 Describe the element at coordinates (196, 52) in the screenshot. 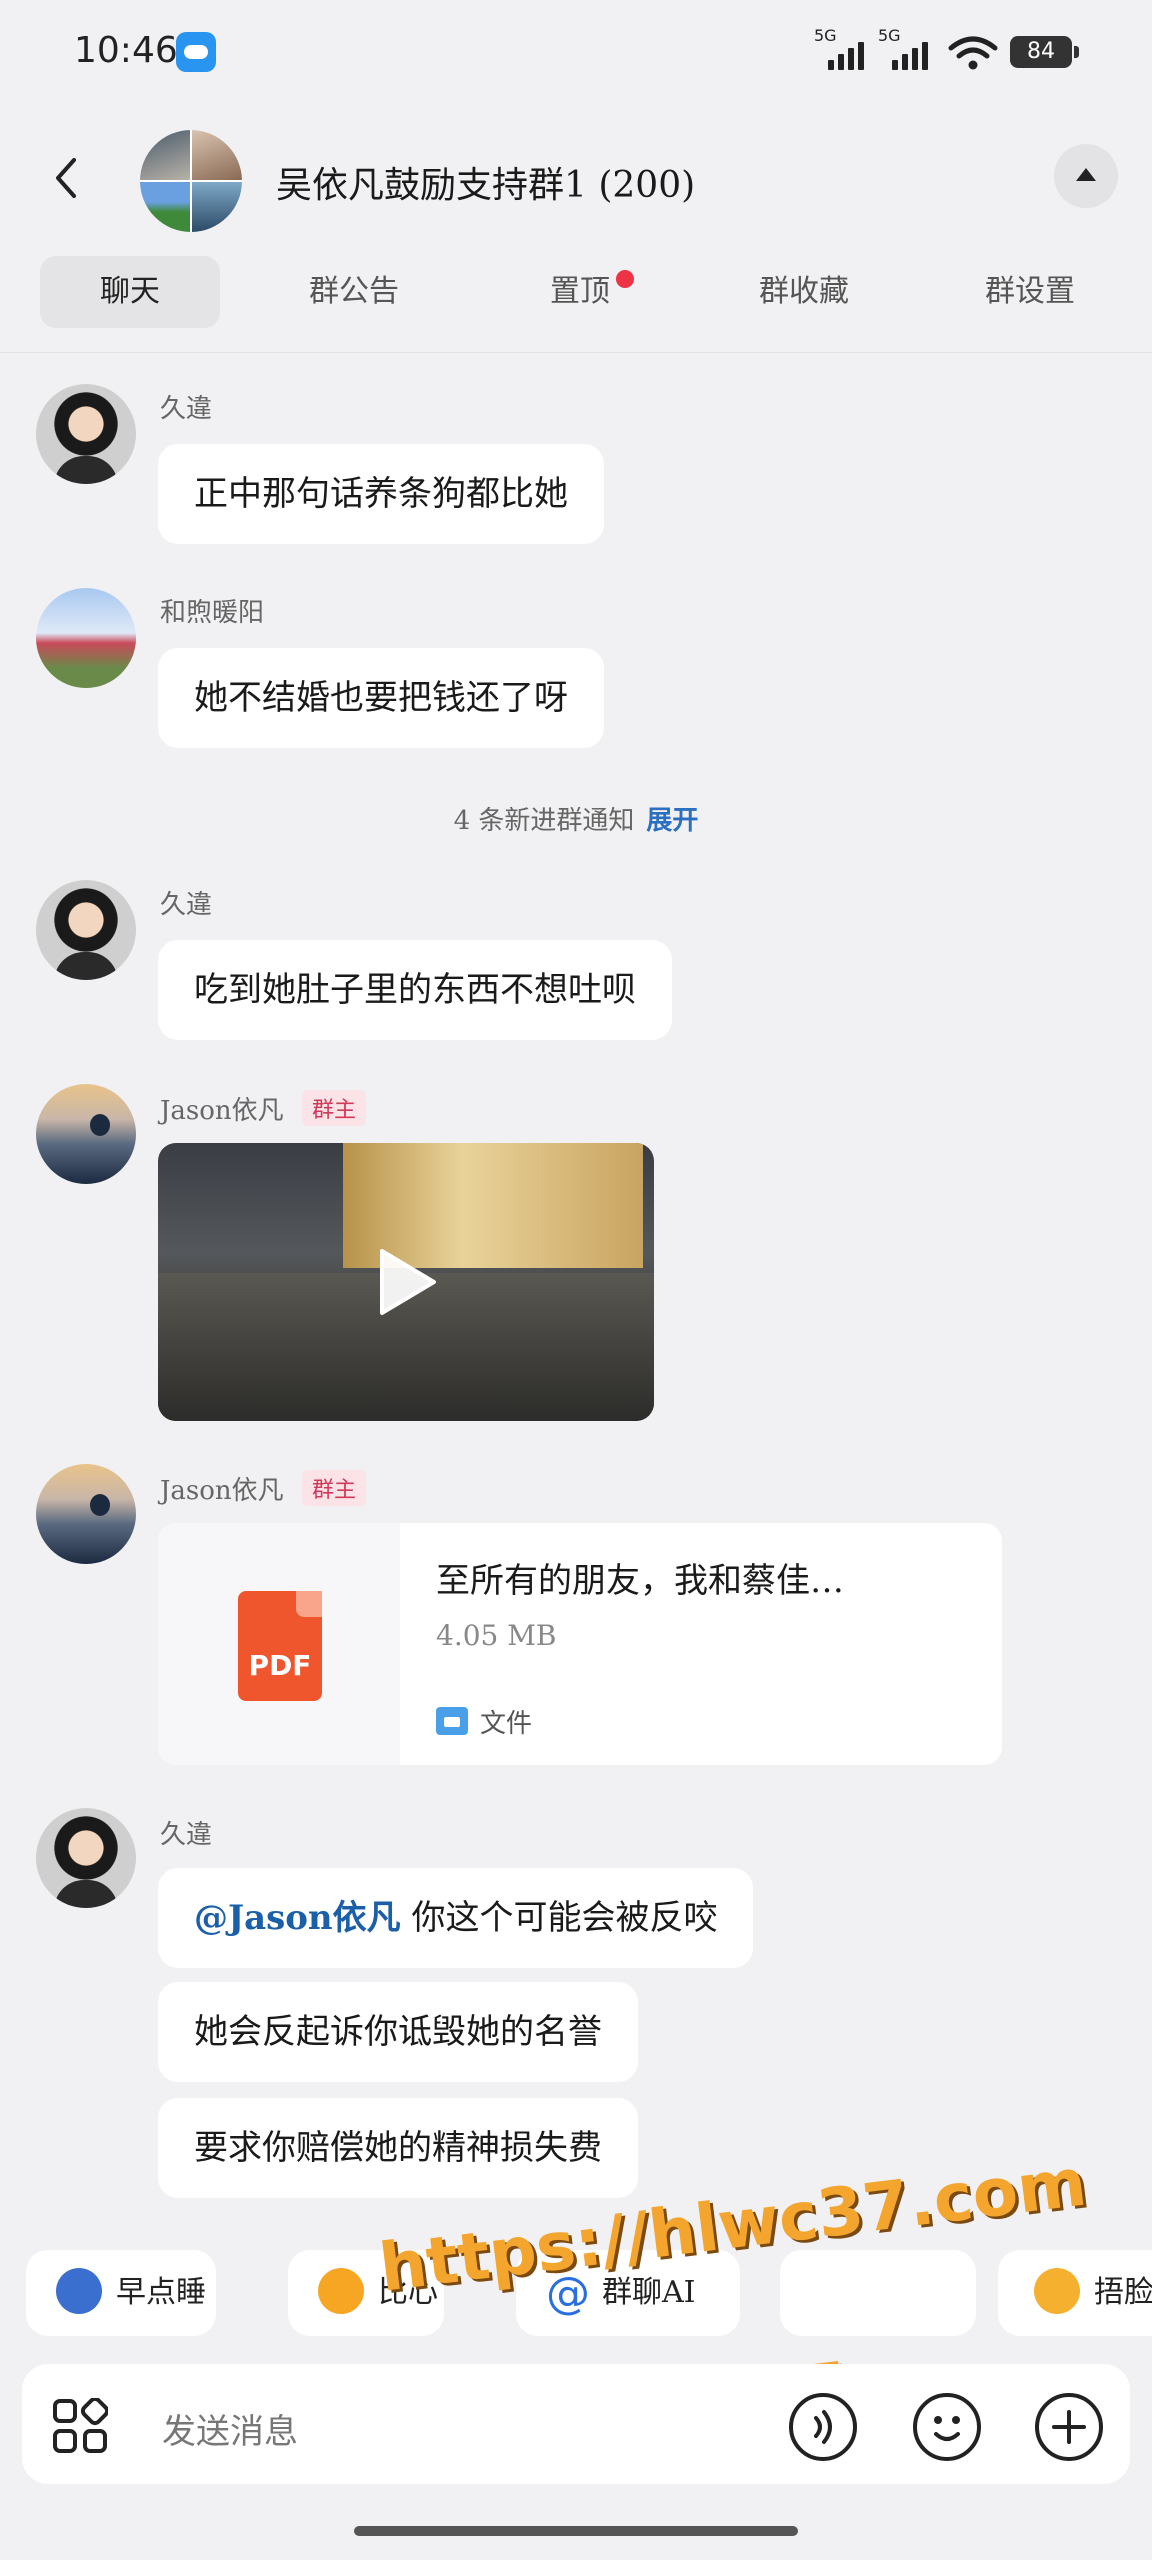

I see `weather-app-icon` at that location.